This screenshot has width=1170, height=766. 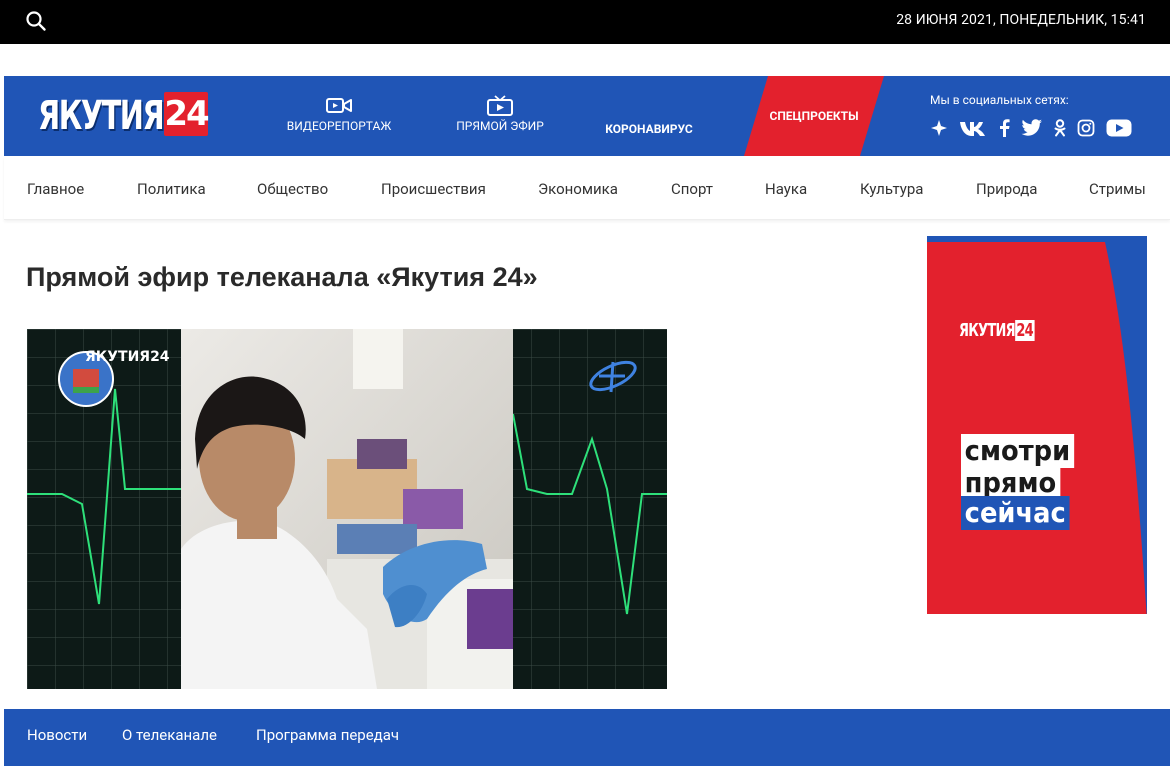 I want to click on banner-line-1: смотри, so click(x=1017, y=451).